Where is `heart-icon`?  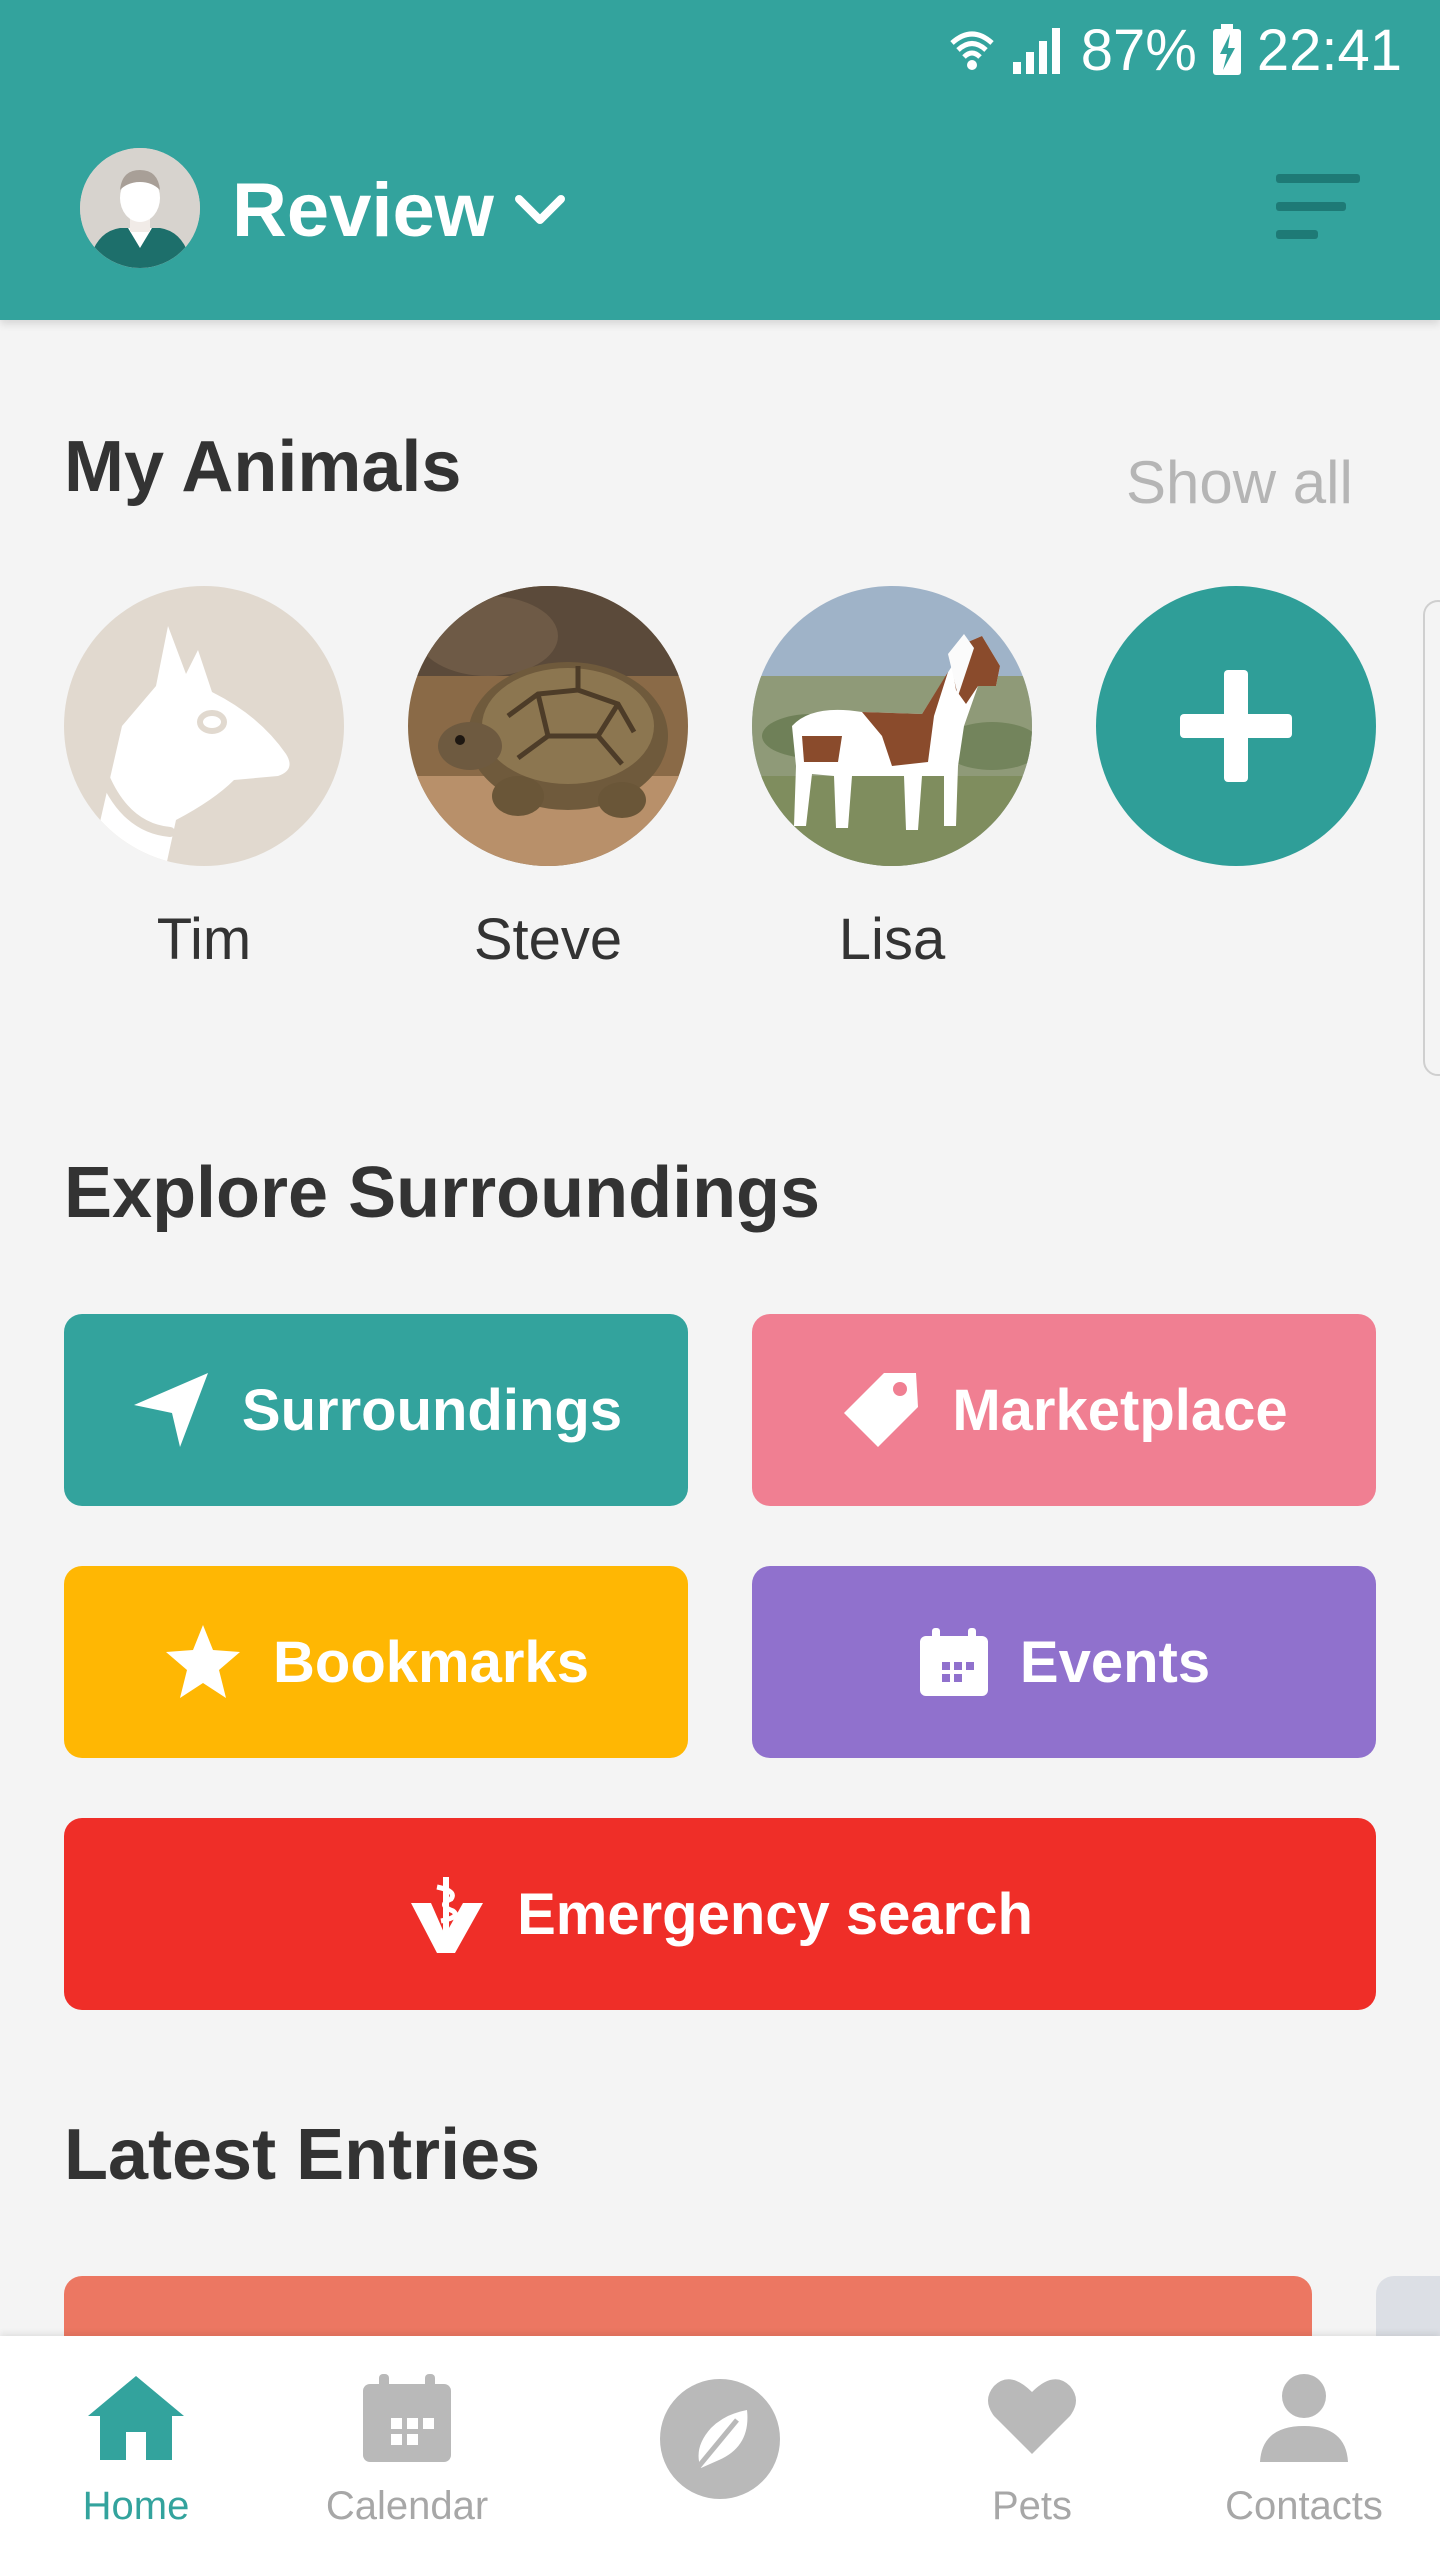 heart-icon is located at coordinates (1032, 2416).